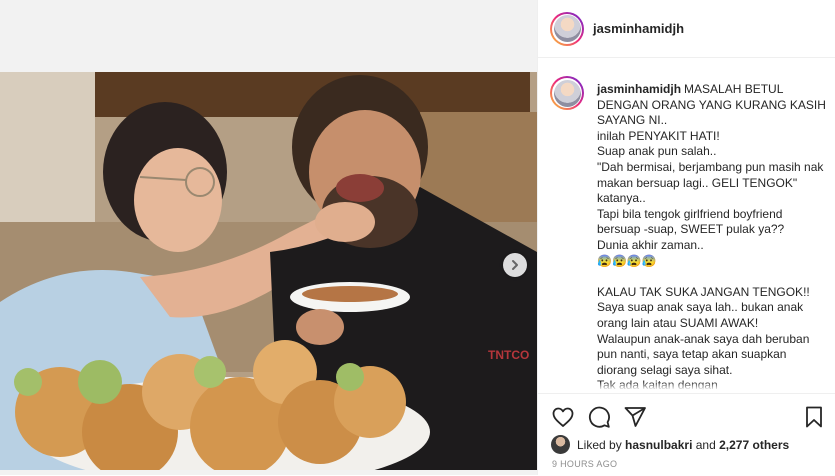  What do you see at coordinates (584, 464) in the screenshot?
I see `post-timestamp: 9 HOURS AGO` at bounding box center [584, 464].